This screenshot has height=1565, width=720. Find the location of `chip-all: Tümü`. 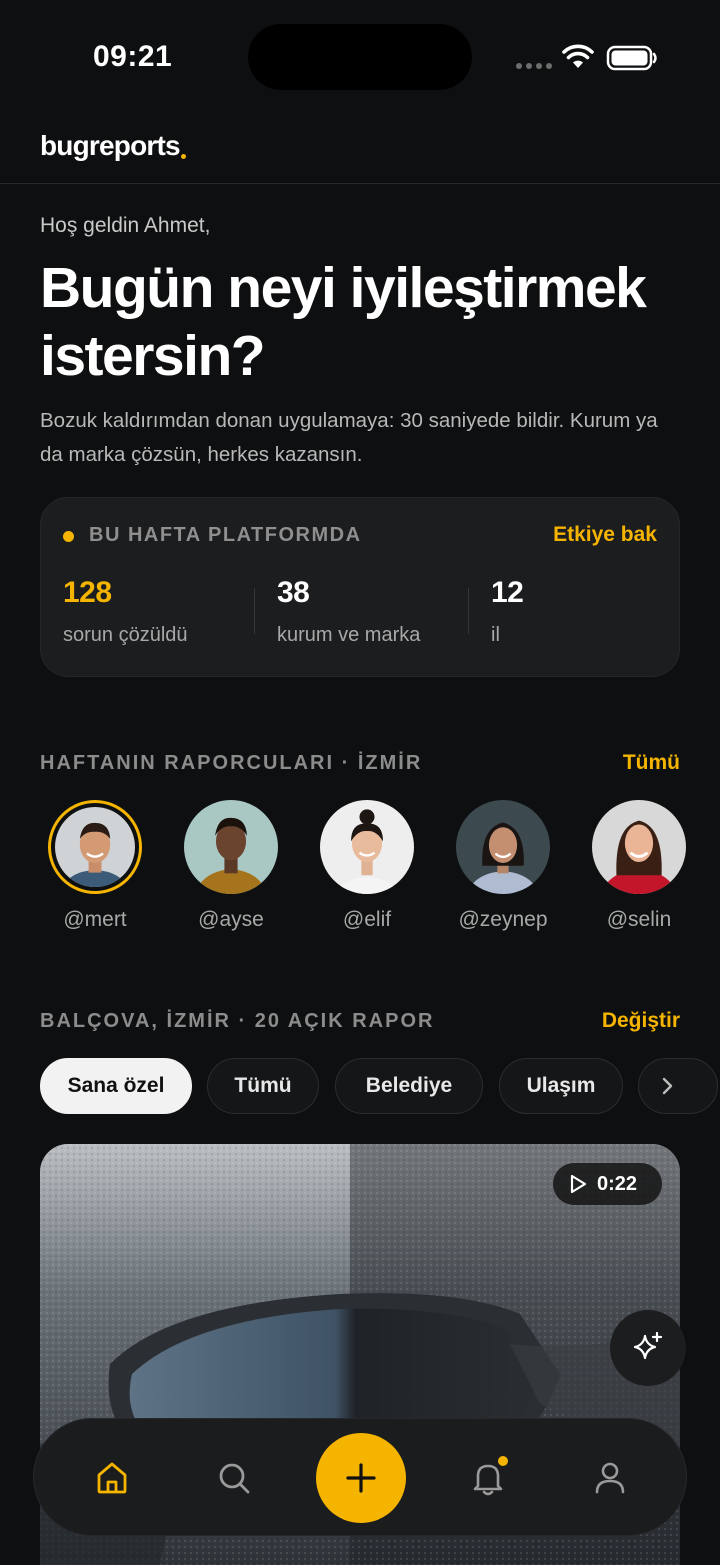

chip-all: Tümü is located at coordinates (263, 1086).